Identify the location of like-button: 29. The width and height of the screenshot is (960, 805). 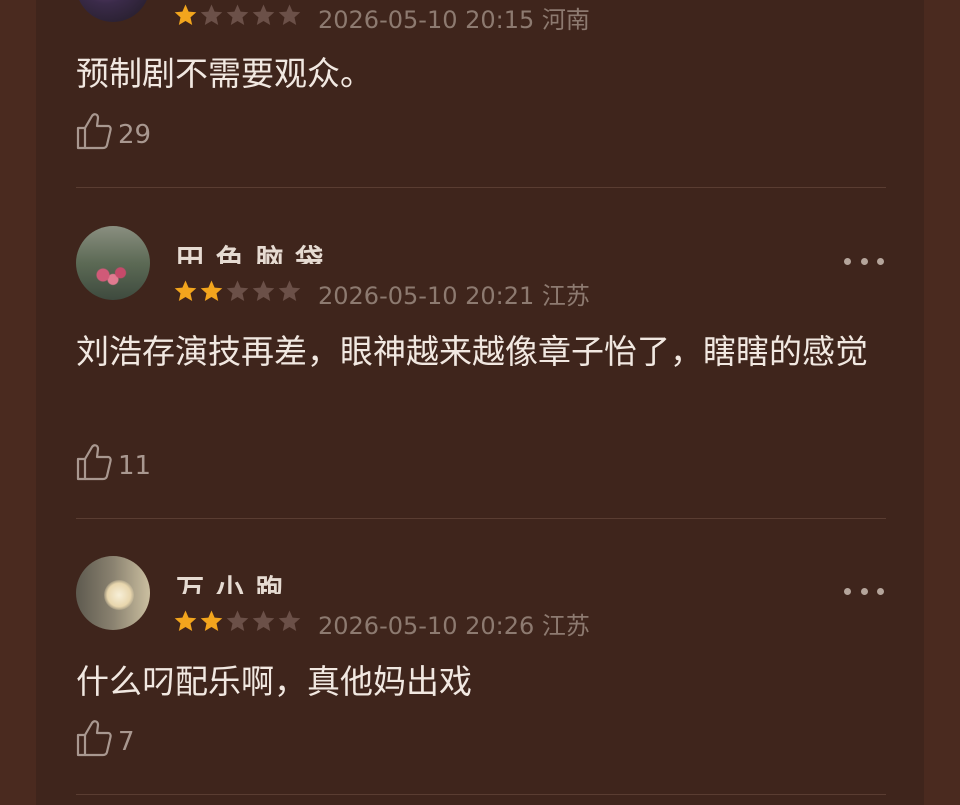
(113, 134).